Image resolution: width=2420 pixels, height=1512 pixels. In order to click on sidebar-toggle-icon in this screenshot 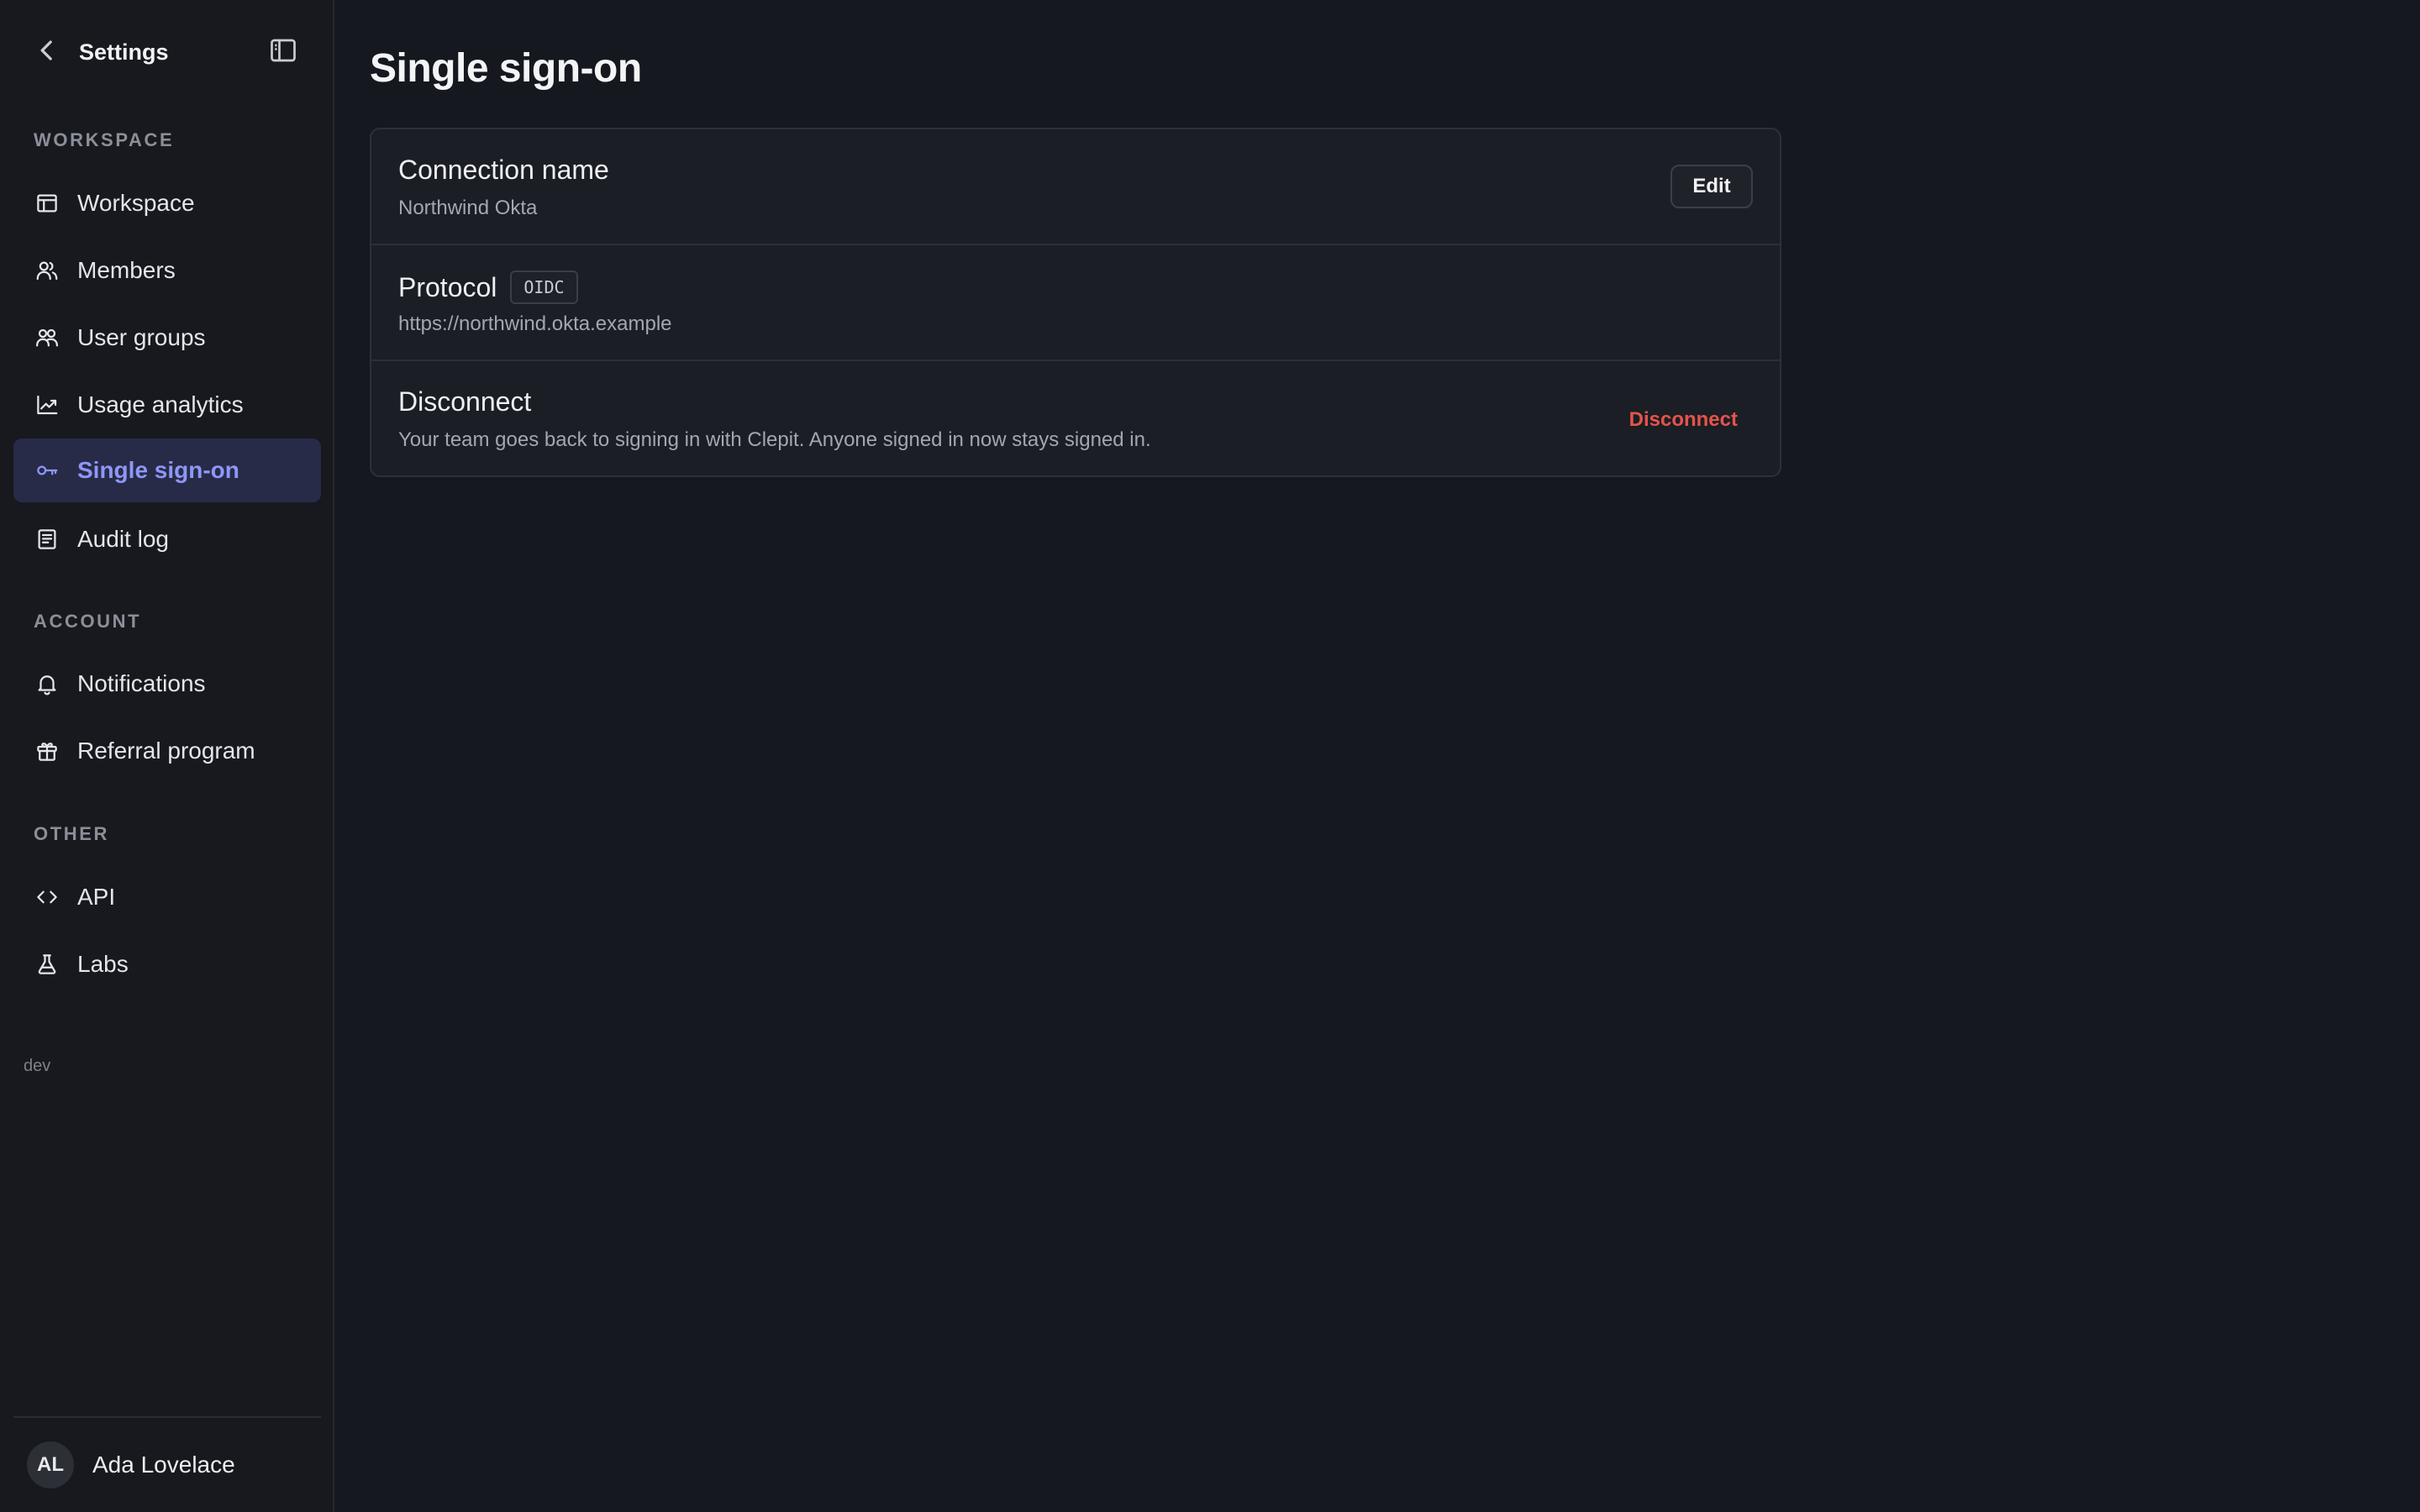, I will do `click(283, 52)`.